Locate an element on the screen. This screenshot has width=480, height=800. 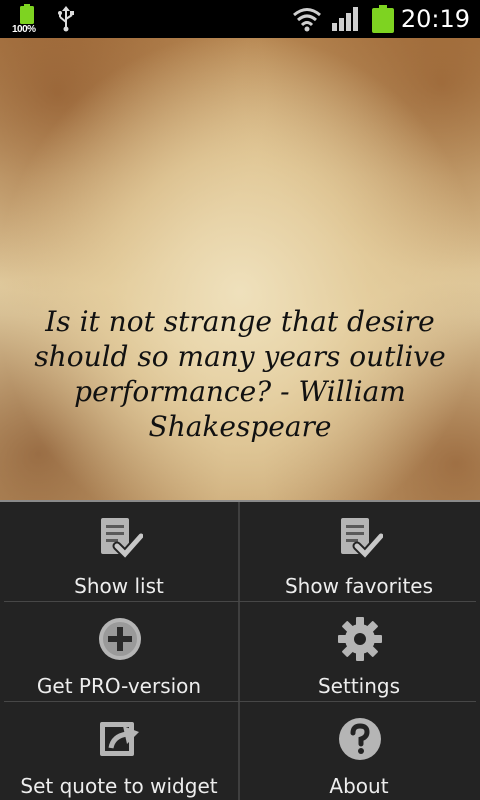
set-quote-to-widget-button: Set quote to widget is located at coordinates (119, 751).